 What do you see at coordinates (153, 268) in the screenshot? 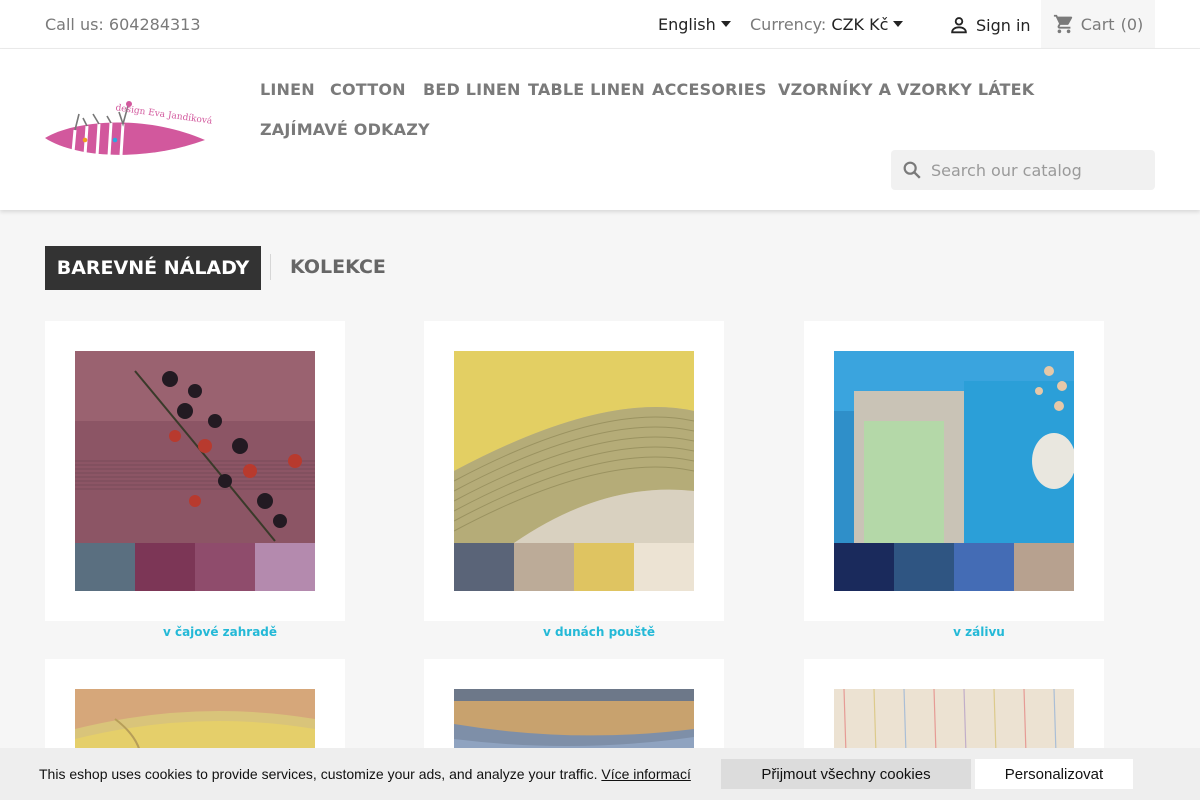
I see `tab-barevne-nalady: BAREVNÉ NÁLADY` at bounding box center [153, 268].